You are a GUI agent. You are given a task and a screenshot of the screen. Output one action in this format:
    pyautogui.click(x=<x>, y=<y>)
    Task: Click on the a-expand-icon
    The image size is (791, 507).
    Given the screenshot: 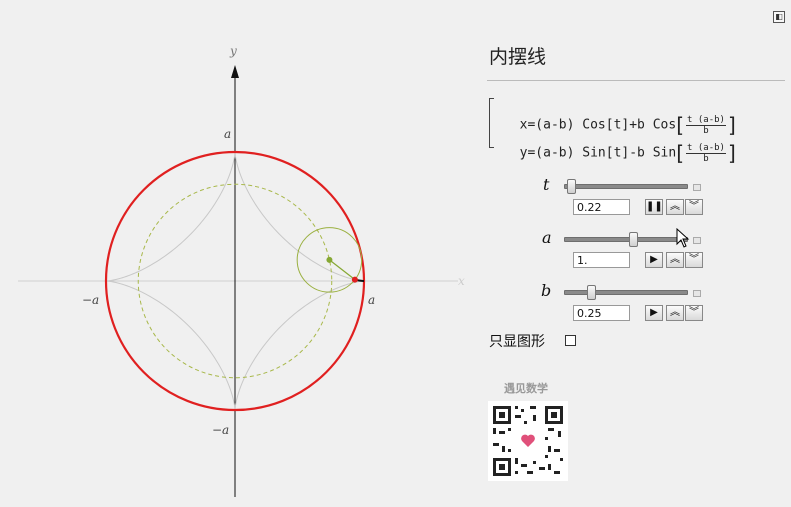 What is the action you would take?
    pyautogui.click(x=697, y=240)
    